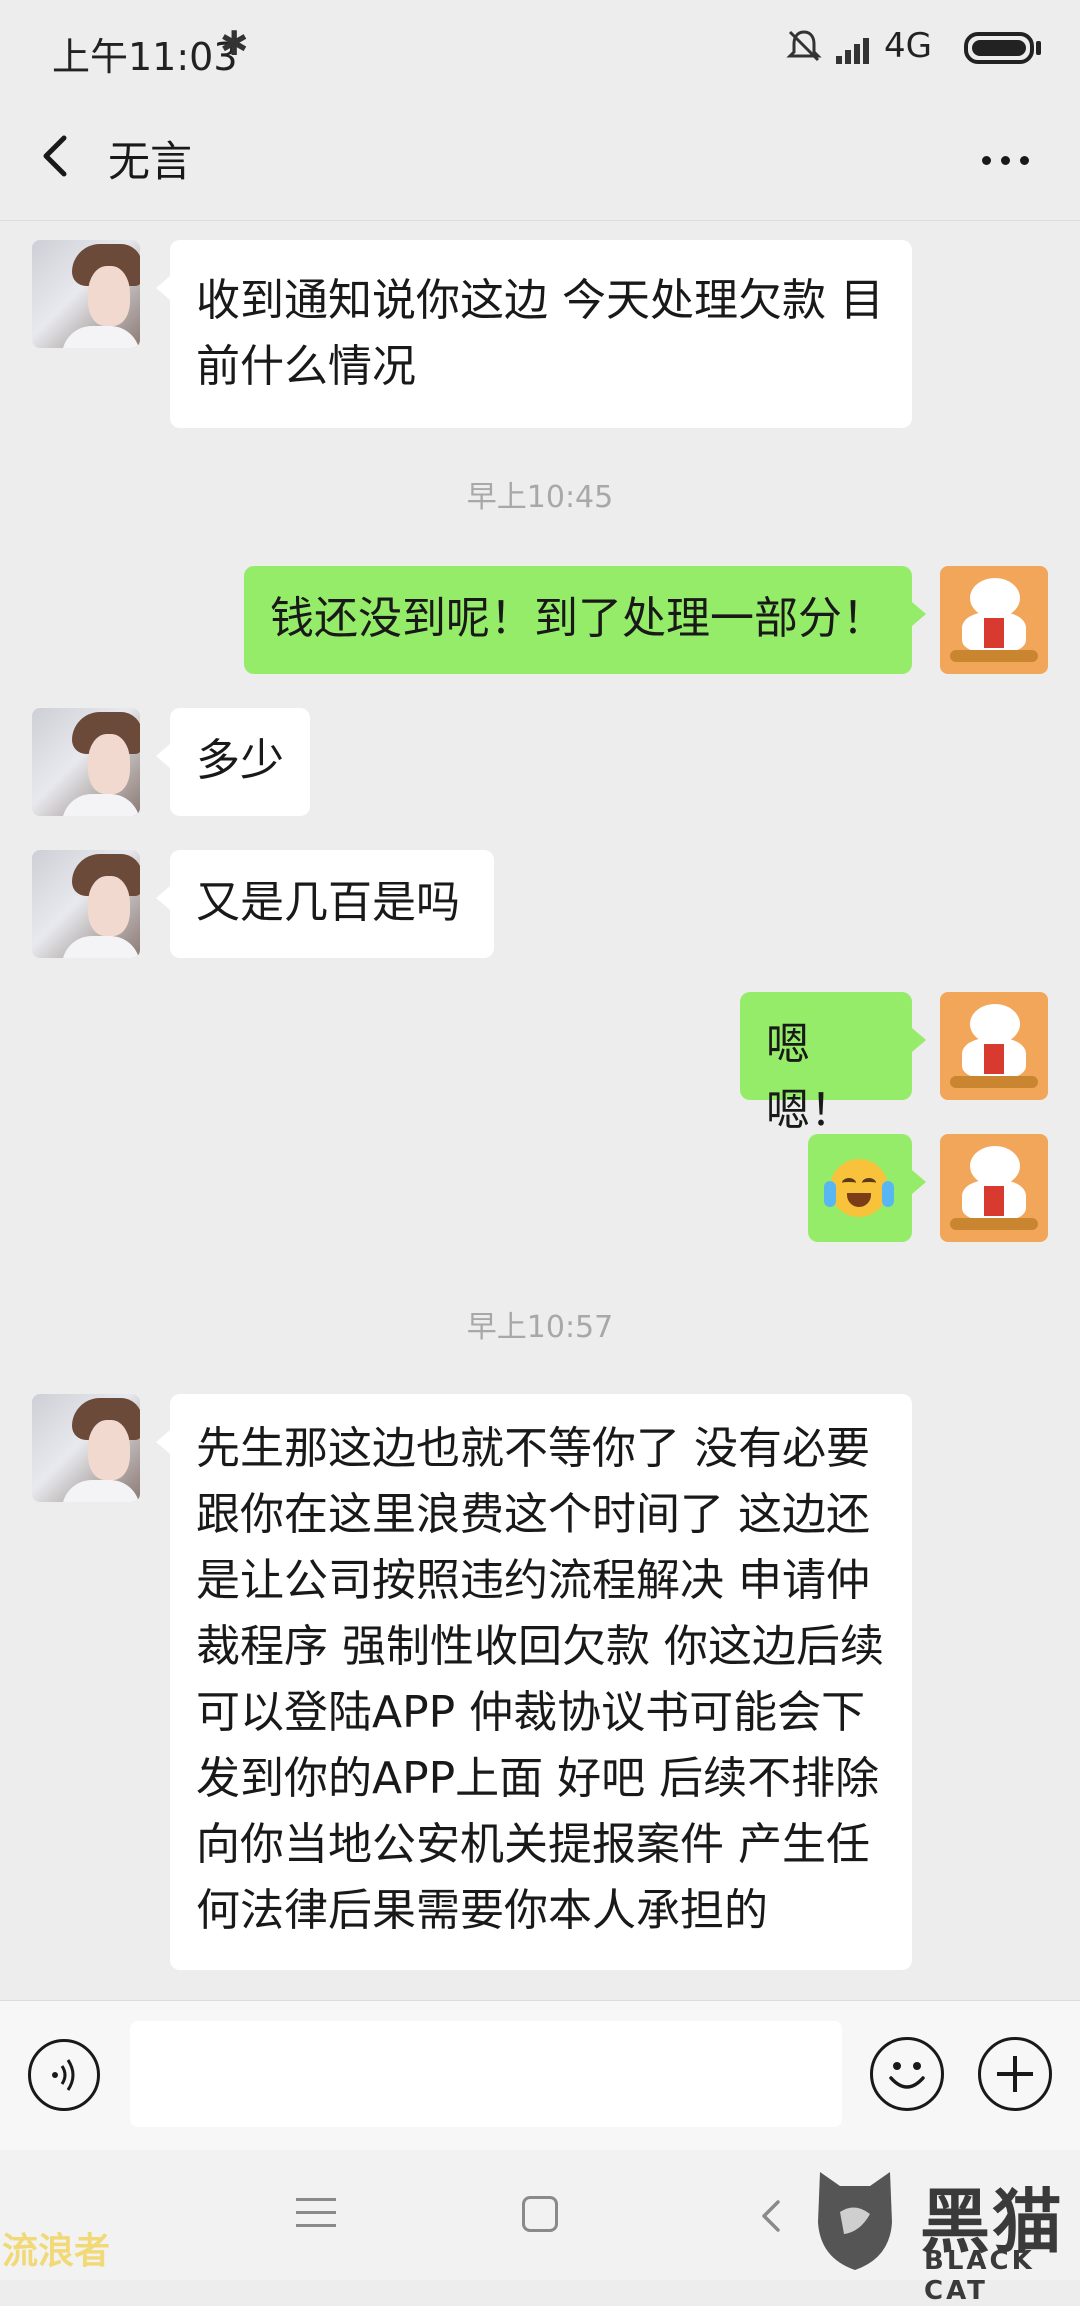 The height and width of the screenshot is (2306, 1080). I want to click on watermark-text: 流浪者, so click(56, 2251).